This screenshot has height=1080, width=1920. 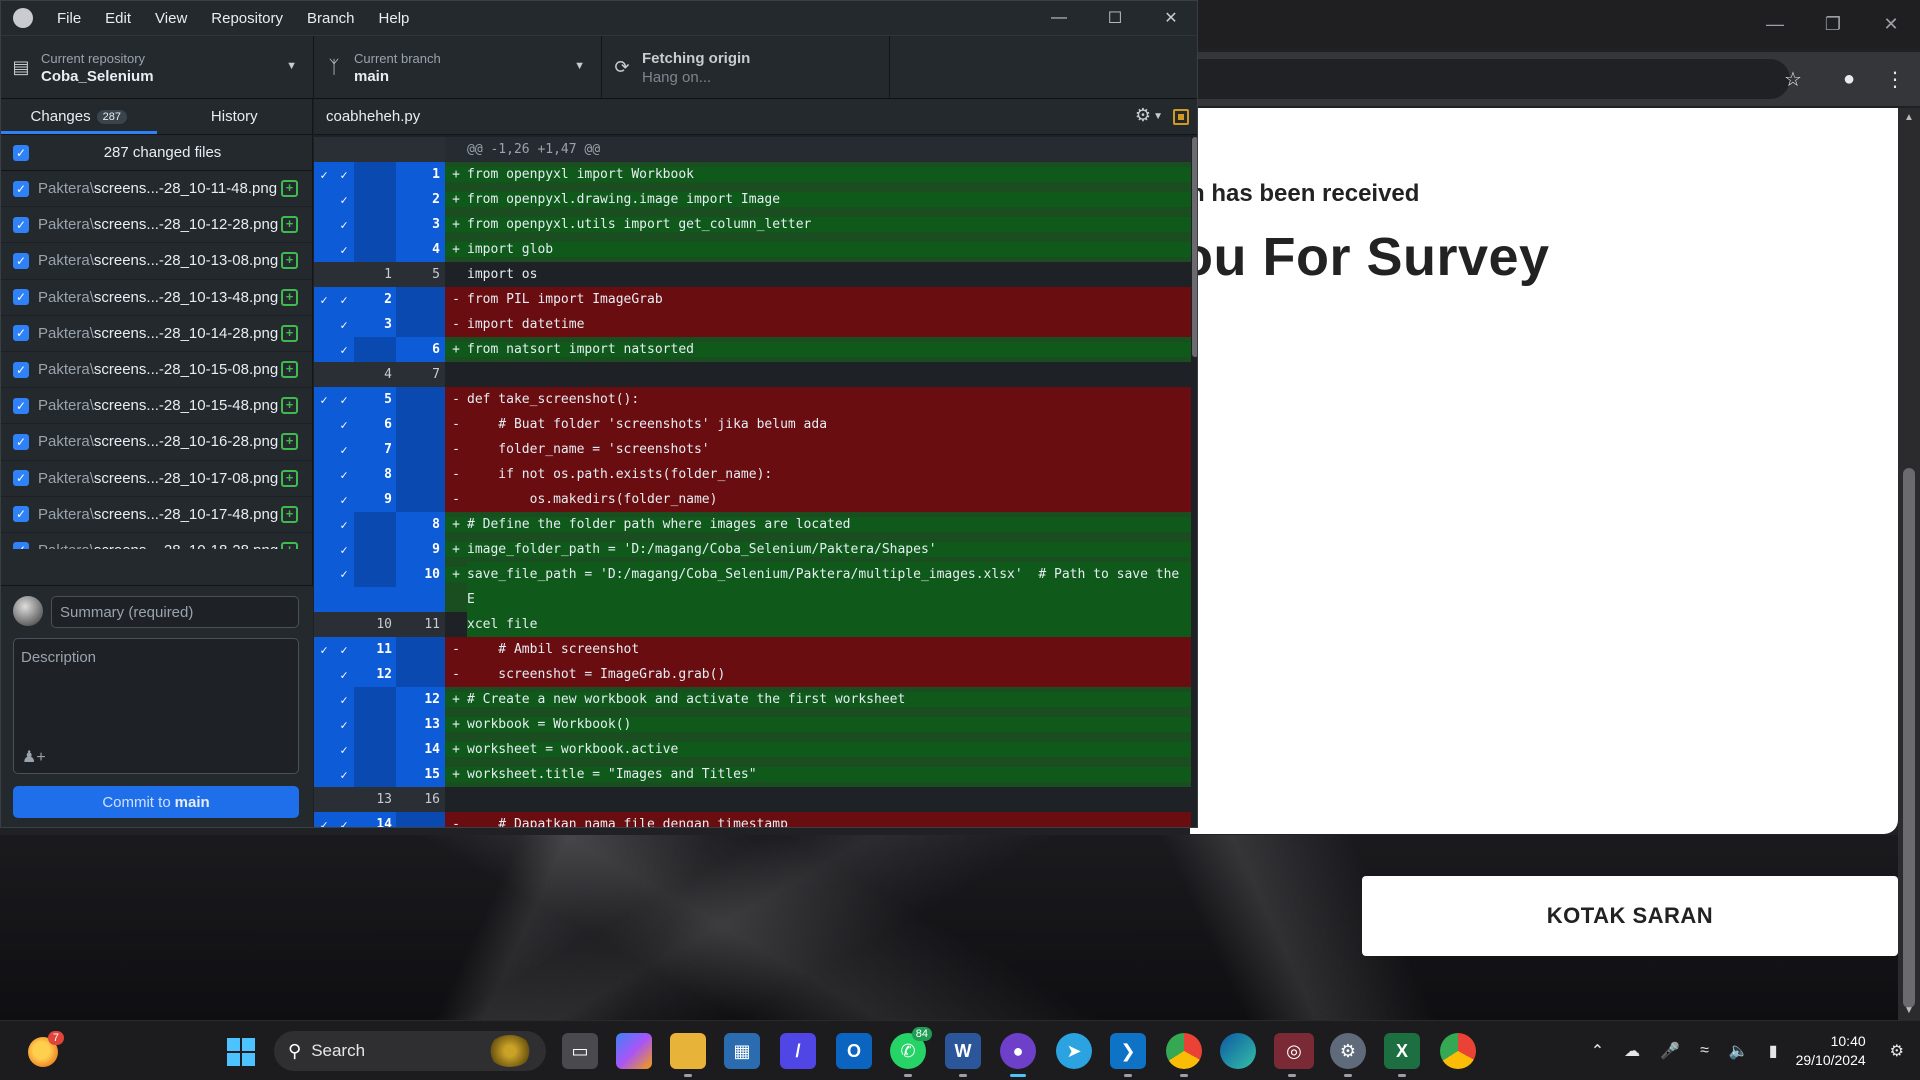 What do you see at coordinates (1143, 115) in the screenshot?
I see `gear-icon: ⚙` at bounding box center [1143, 115].